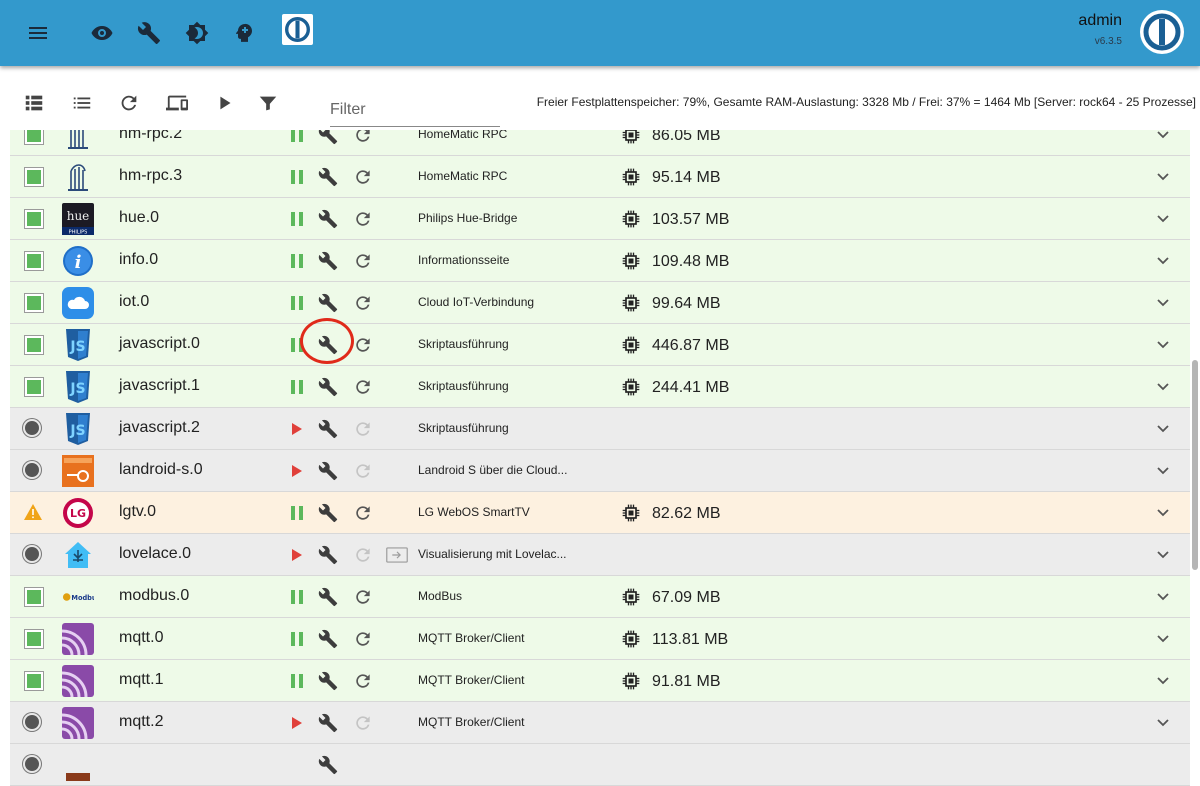 The width and height of the screenshot is (1200, 786). What do you see at coordinates (141, 679) in the screenshot?
I see `adapter-name: mqtt.1` at bounding box center [141, 679].